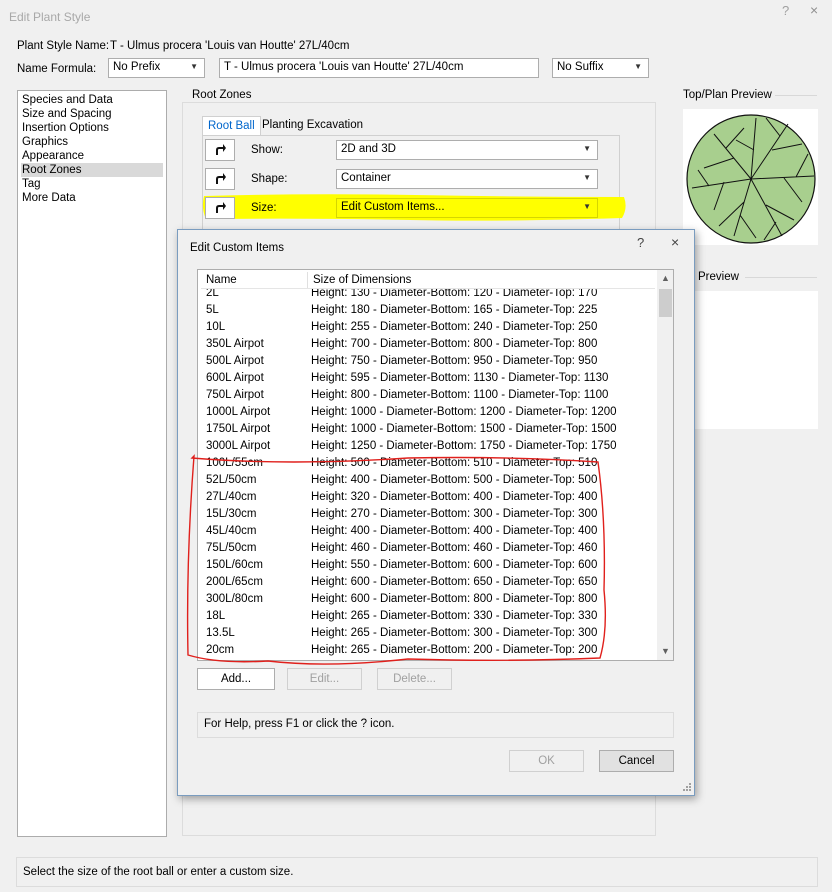 This screenshot has height=892, width=832. I want to click on scroll-down-icon: ▼, so click(665, 651).